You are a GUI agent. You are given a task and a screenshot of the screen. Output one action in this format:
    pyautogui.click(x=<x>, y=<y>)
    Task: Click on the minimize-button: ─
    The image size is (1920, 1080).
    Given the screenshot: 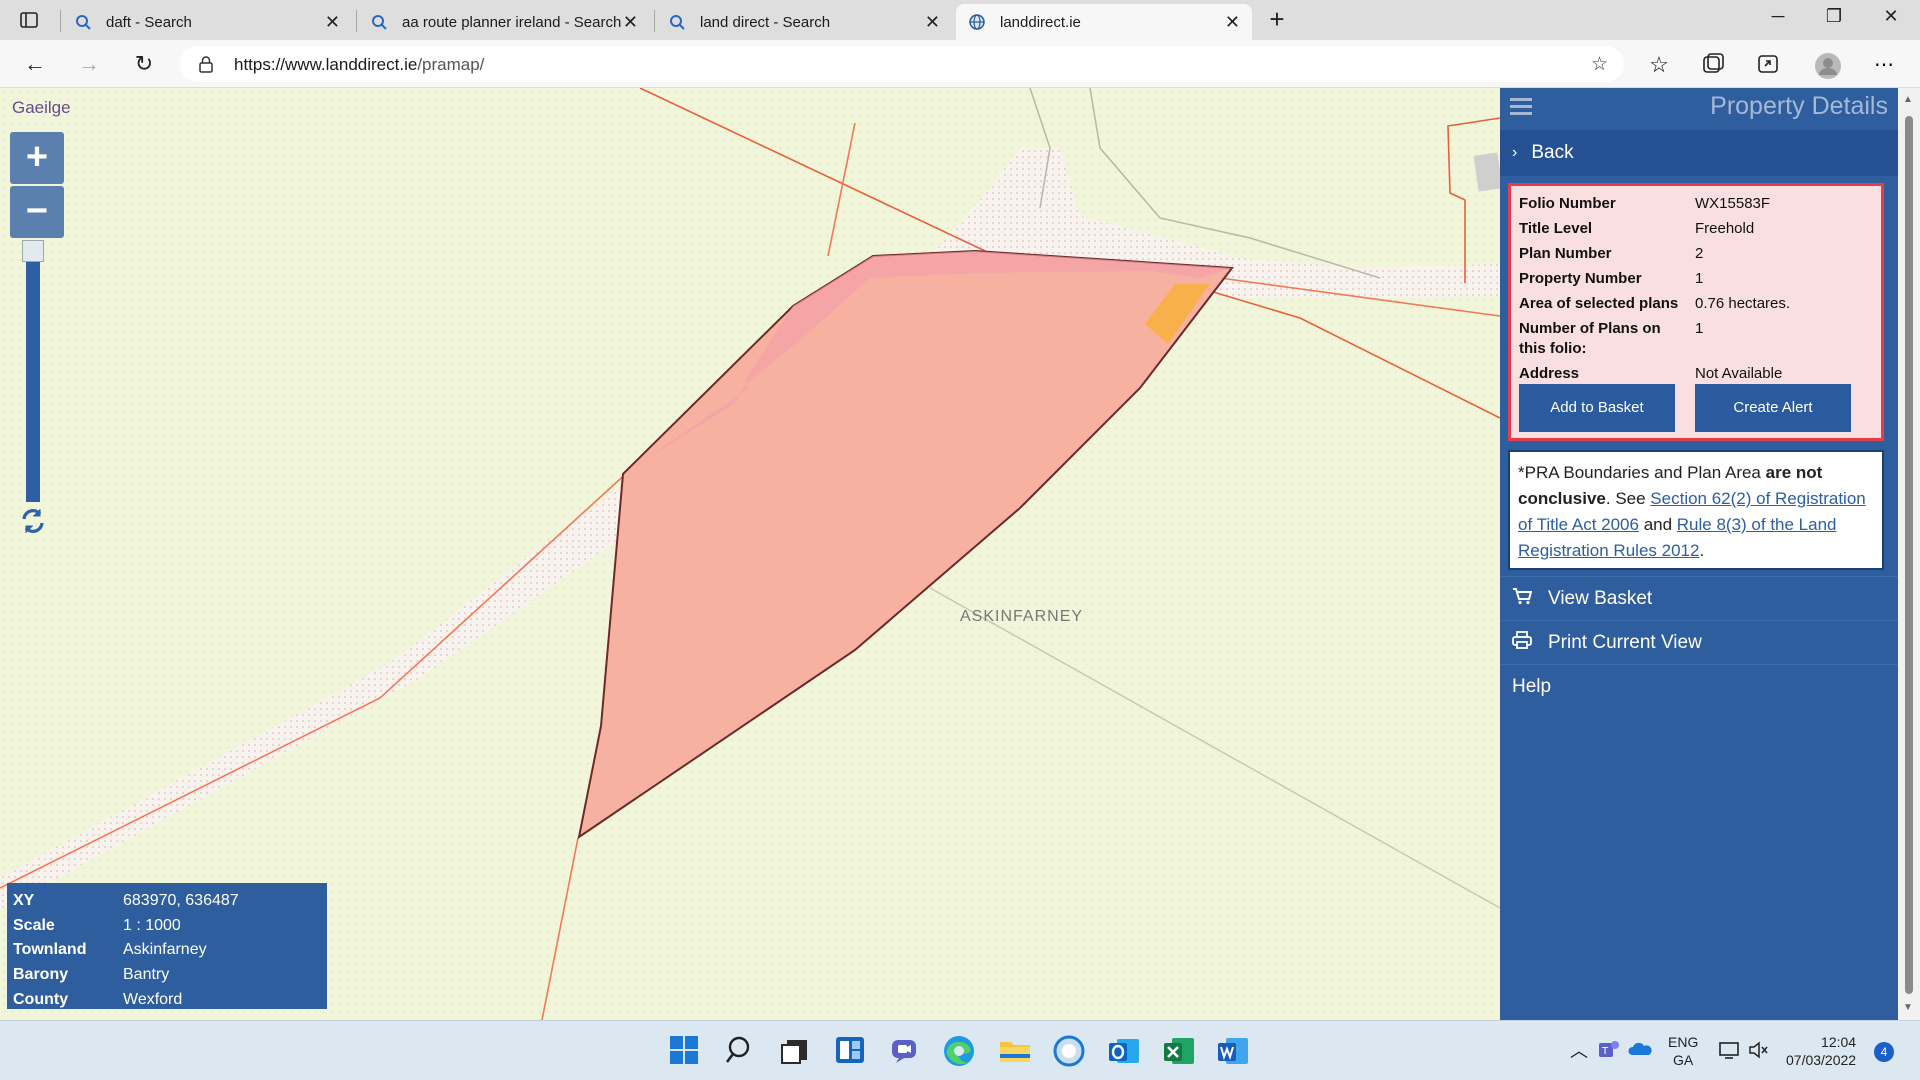 What is the action you would take?
    pyautogui.click(x=1778, y=16)
    